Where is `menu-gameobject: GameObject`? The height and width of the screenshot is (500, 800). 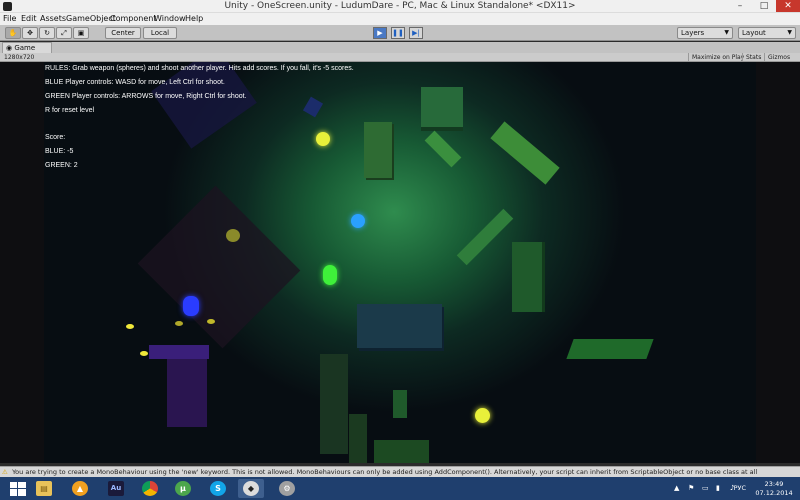 menu-gameobject: GameObject is located at coordinates (91, 18).